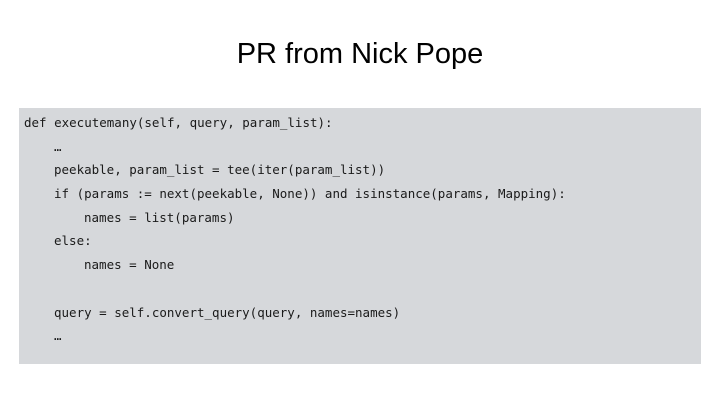 The width and height of the screenshot is (720, 405). Describe the element at coordinates (73, 241) in the screenshot. I see `code-line: else:` at that location.